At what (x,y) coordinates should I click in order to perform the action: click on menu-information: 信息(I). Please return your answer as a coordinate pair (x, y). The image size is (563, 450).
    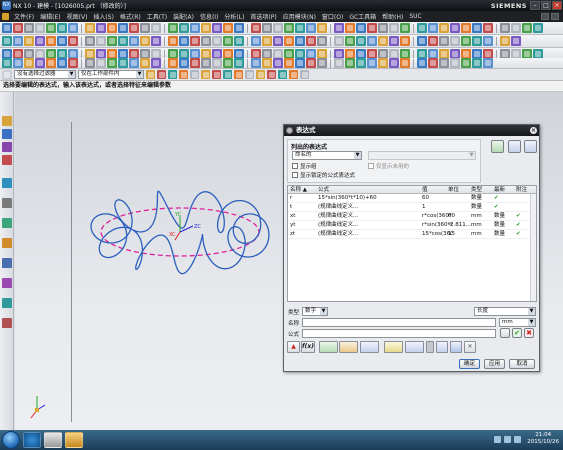
    Looking at the image, I should click on (209, 16).